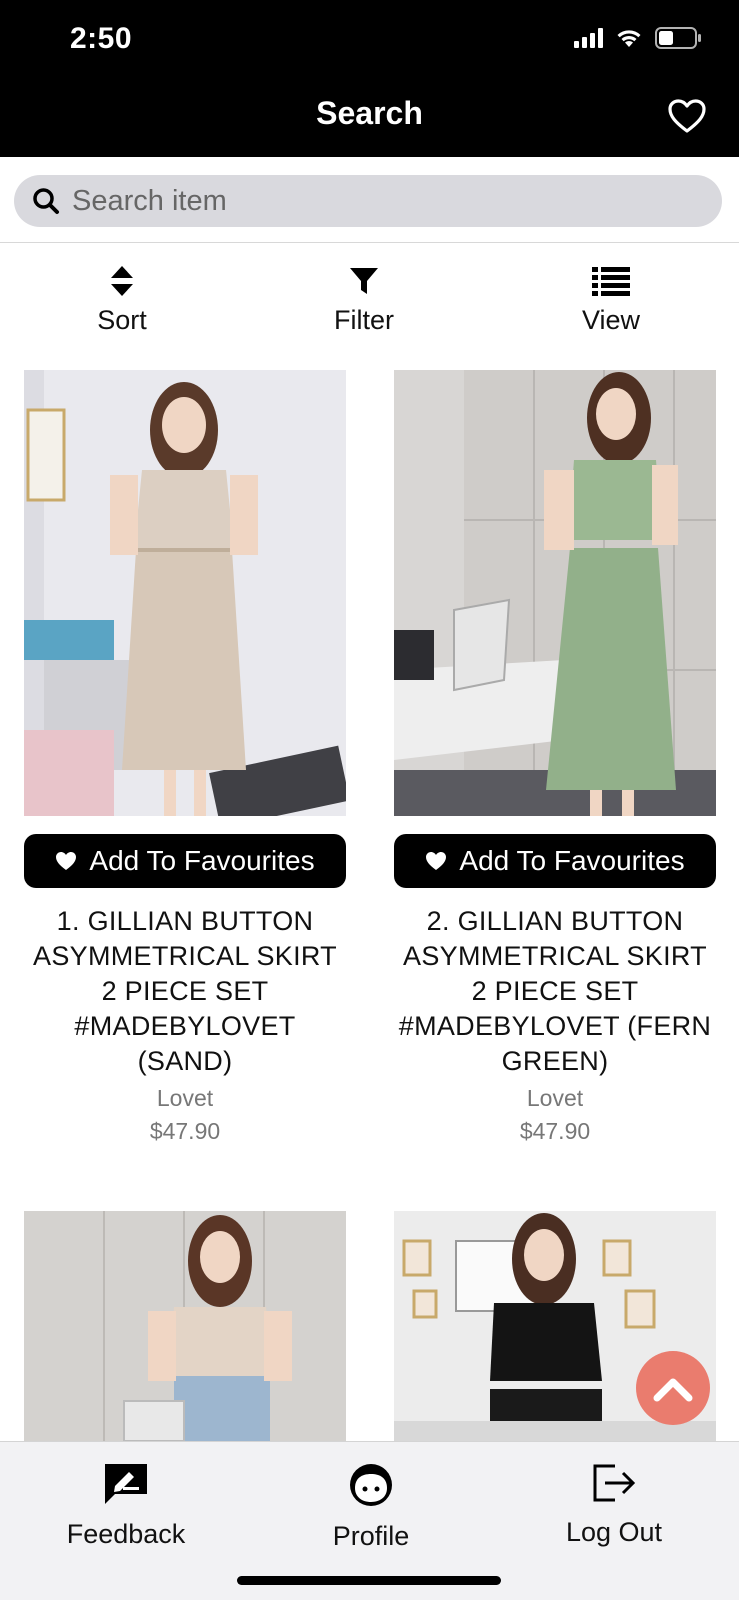 This screenshot has height=1600, width=739. What do you see at coordinates (679, 38) in the screenshot?
I see `battery-icon` at bounding box center [679, 38].